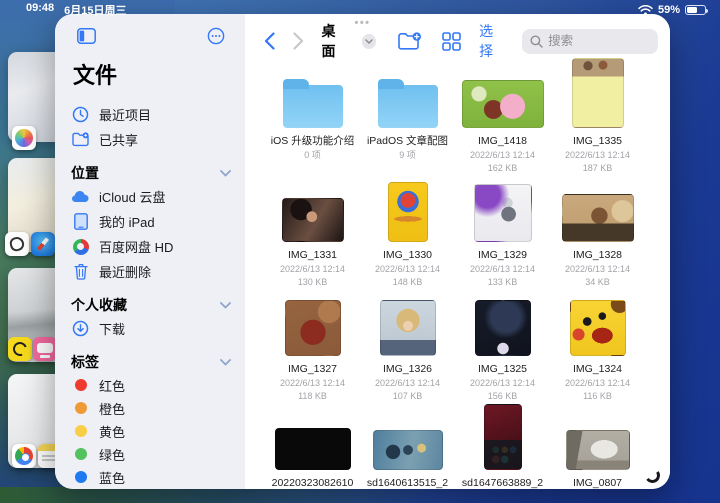 The width and height of the screenshot is (720, 503). Describe the element at coordinates (502, 141) in the screenshot. I see `file-name: IMG_1418` at that location.